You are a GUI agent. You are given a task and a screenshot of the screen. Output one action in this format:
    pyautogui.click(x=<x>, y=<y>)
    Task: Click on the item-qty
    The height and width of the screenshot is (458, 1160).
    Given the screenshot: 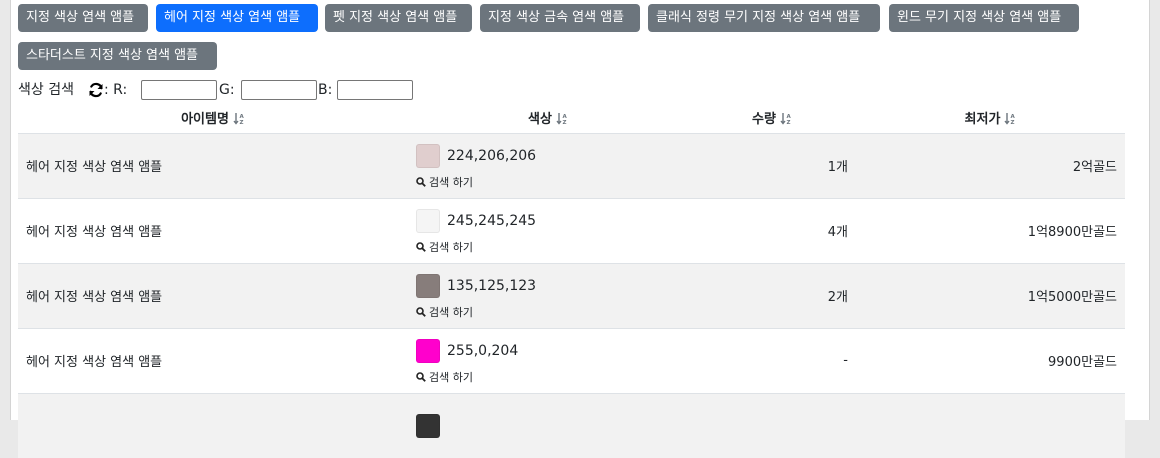 What is the action you would take?
    pyautogui.click(x=772, y=425)
    